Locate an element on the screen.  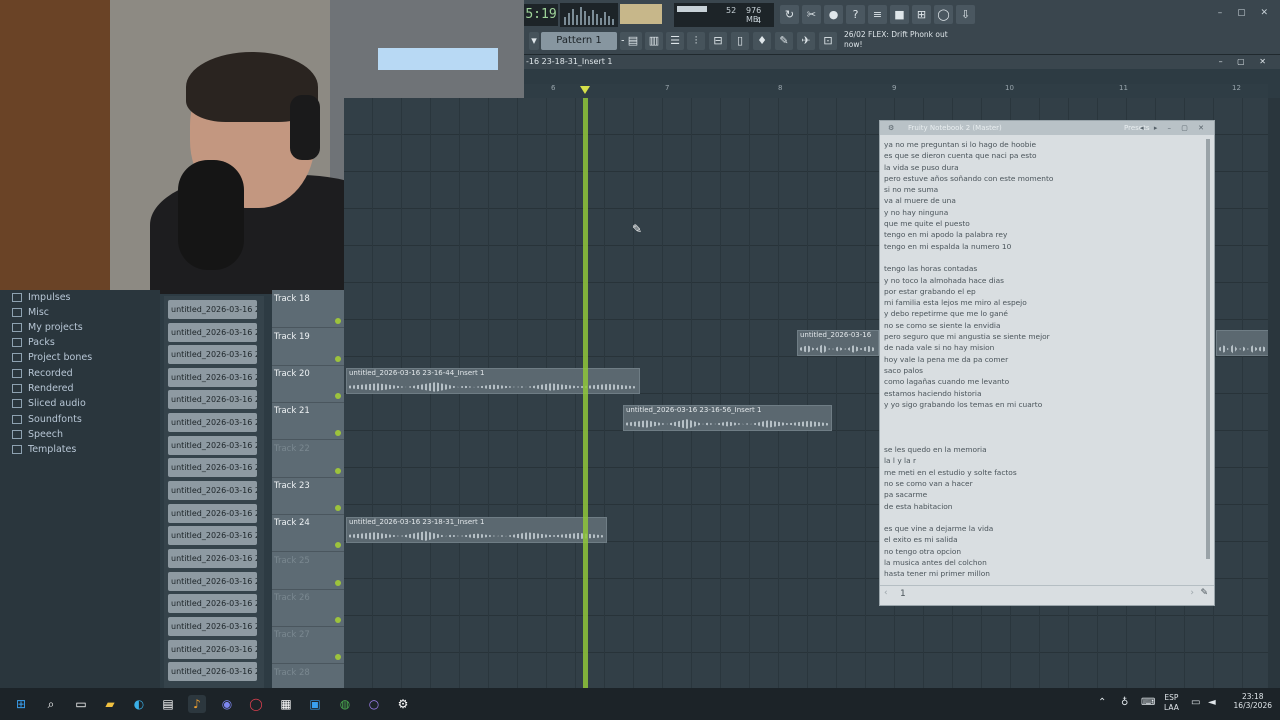
tray-volume-icon: ◄ is located at coordinates (1212, 702).